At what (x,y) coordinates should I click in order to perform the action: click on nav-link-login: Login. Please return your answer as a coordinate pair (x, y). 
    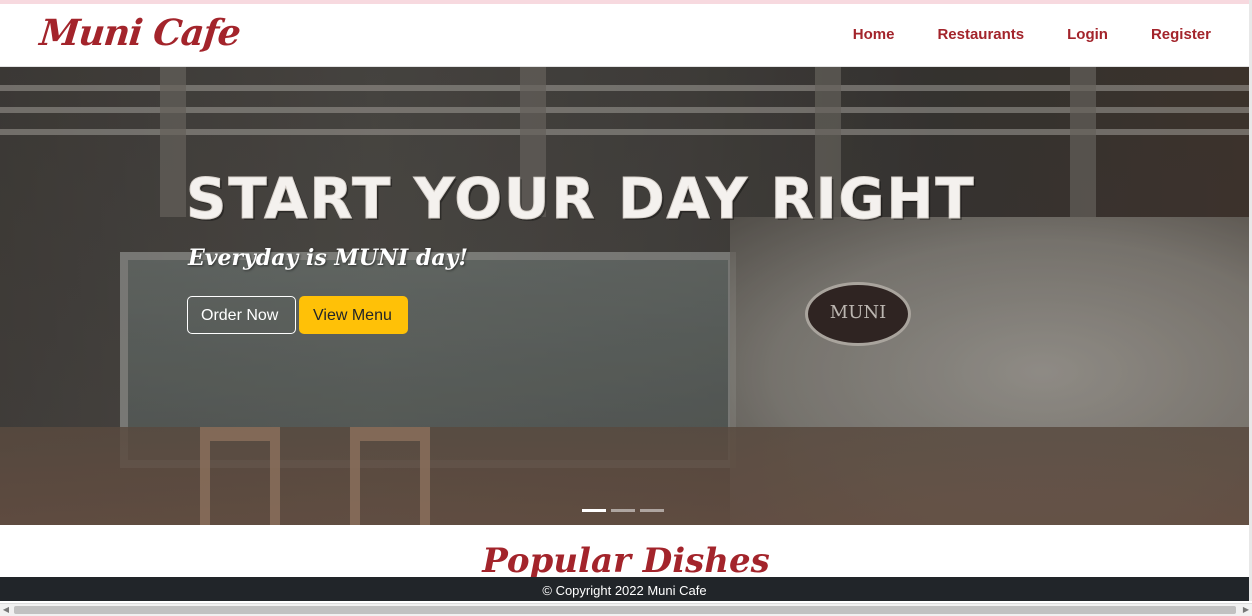
    Looking at the image, I should click on (1087, 34).